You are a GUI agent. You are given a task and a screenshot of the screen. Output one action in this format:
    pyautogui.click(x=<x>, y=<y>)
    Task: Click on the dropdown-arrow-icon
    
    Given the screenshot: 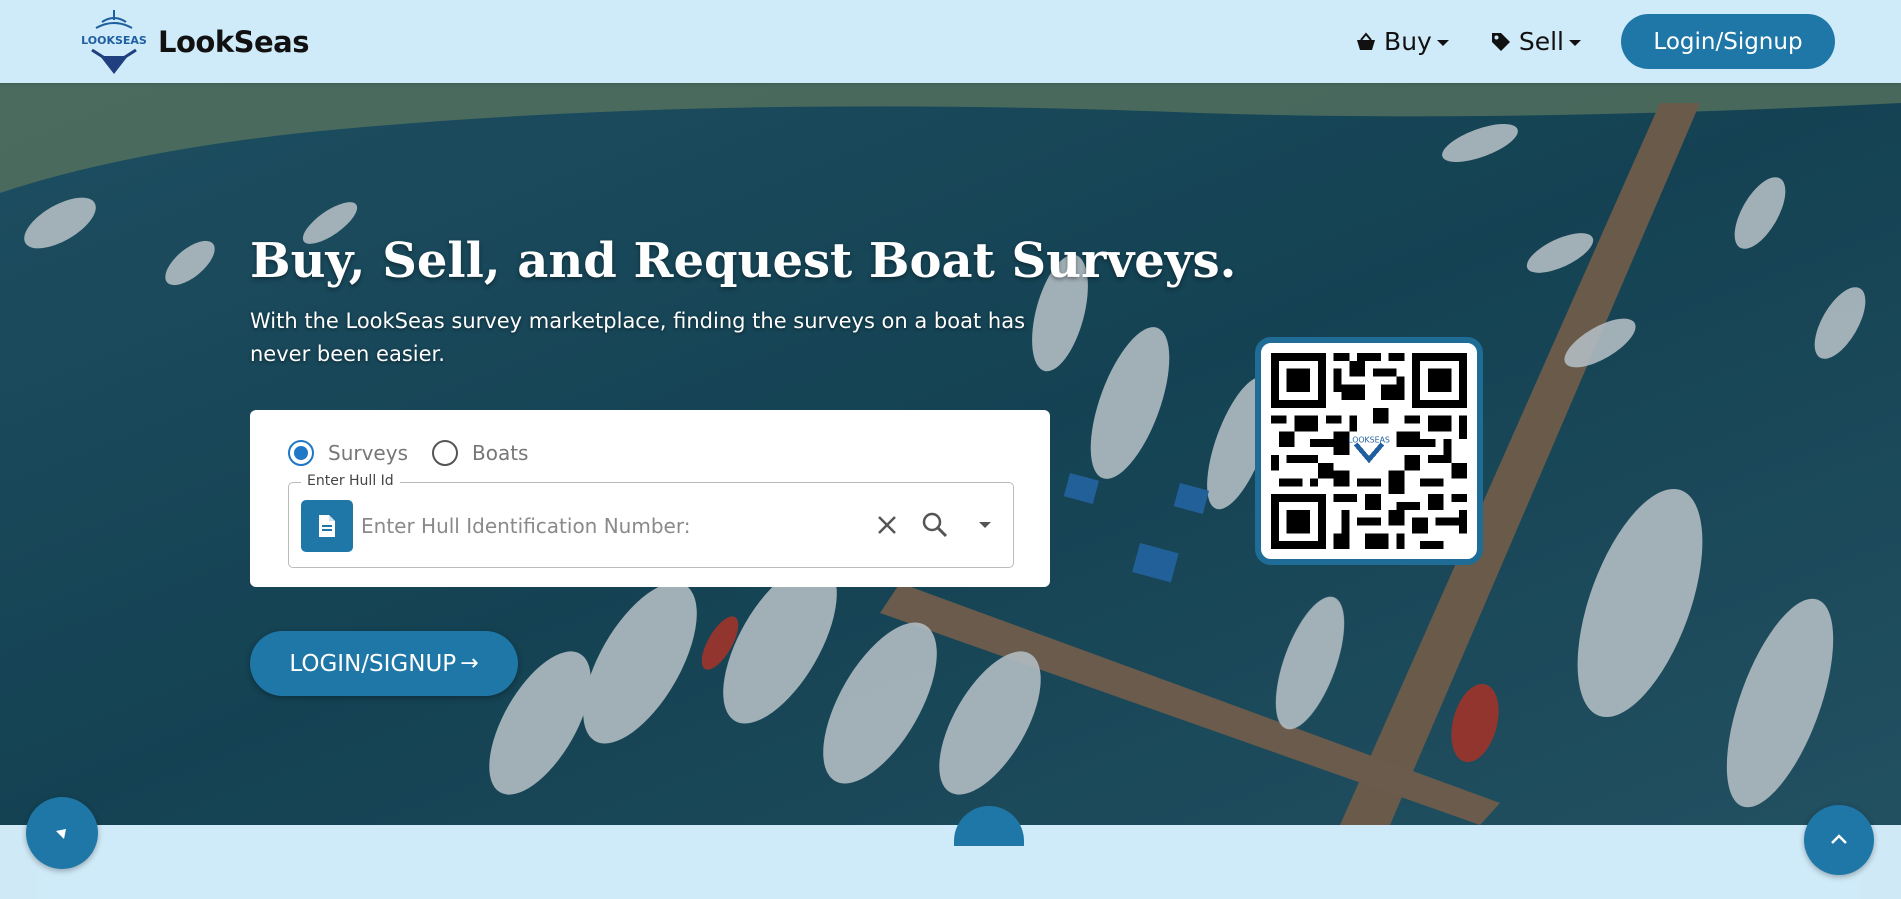 What is the action you would take?
    pyautogui.click(x=985, y=525)
    